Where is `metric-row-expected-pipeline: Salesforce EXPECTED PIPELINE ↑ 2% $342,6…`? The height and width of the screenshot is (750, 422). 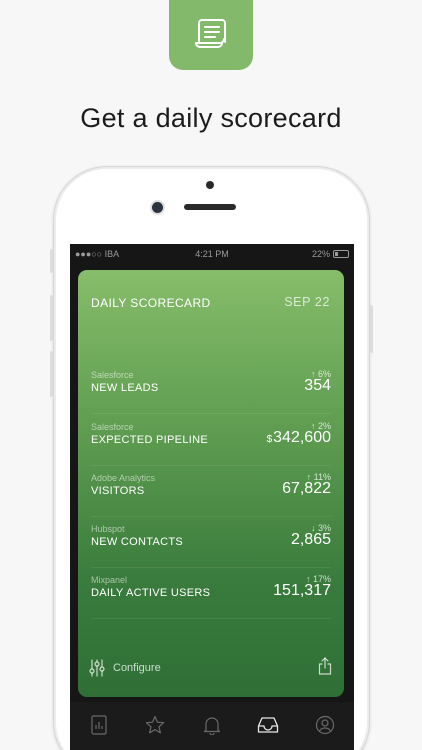 metric-row-expected-pipeline: Salesforce EXPECTED PIPELINE ↑ 2% $342,6… is located at coordinates (211, 441).